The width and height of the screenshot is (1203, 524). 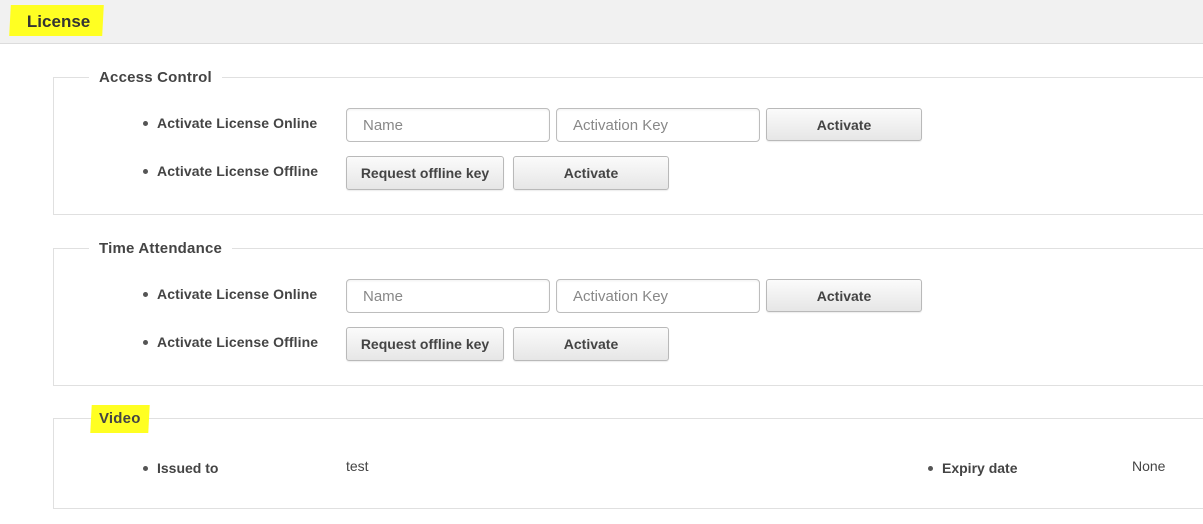 What do you see at coordinates (425, 173) in the screenshot?
I see `access-control-request-offline-button: Request offline key` at bounding box center [425, 173].